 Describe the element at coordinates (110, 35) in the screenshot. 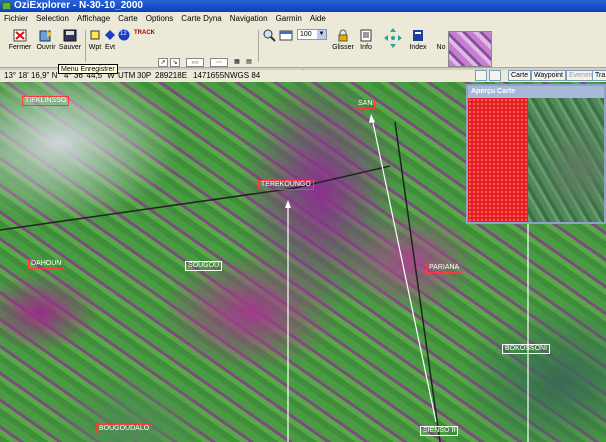

I see `event-diamond-icon` at that location.